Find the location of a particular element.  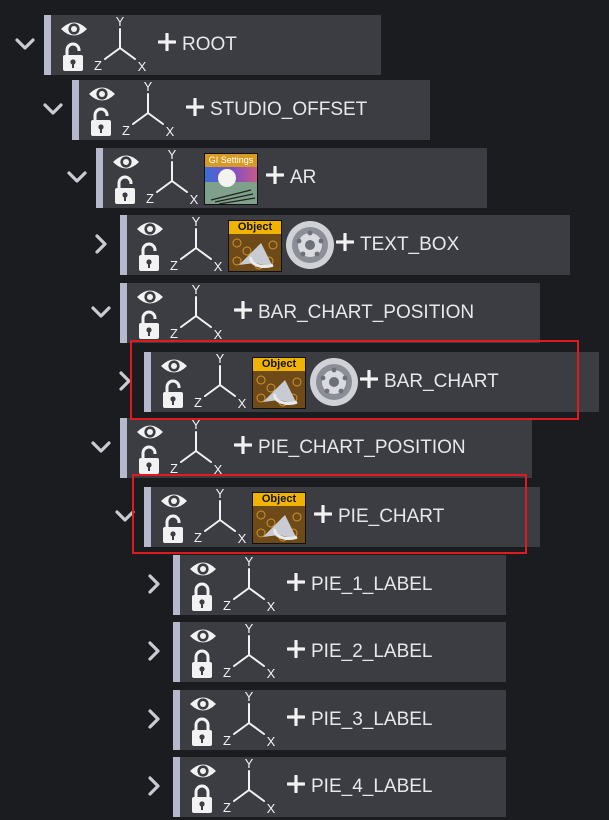

node-box: Y Z X PIE_CHART_POSITION is located at coordinates (326, 447).